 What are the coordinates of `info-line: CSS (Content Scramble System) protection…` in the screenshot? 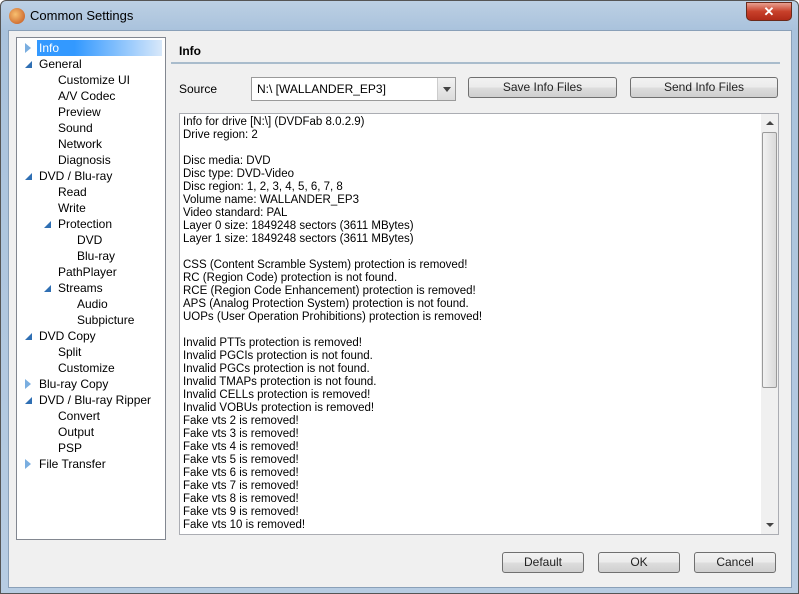 It's located at (325, 265).